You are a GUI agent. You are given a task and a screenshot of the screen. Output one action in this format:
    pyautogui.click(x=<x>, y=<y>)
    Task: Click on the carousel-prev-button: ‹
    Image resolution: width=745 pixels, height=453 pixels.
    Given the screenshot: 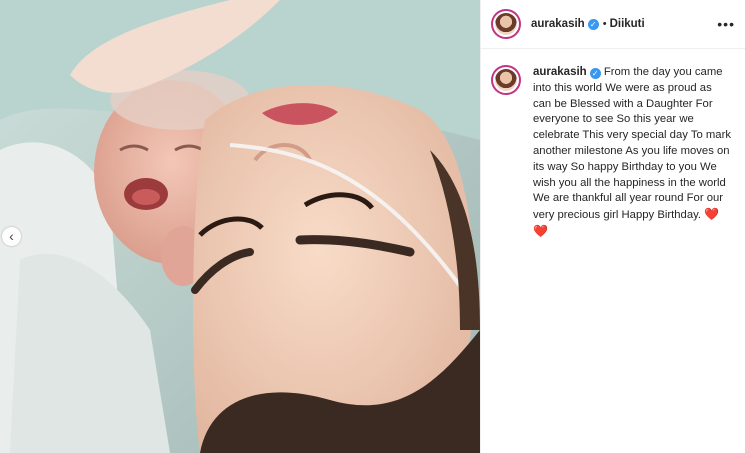 What is the action you would take?
    pyautogui.click(x=11, y=236)
    